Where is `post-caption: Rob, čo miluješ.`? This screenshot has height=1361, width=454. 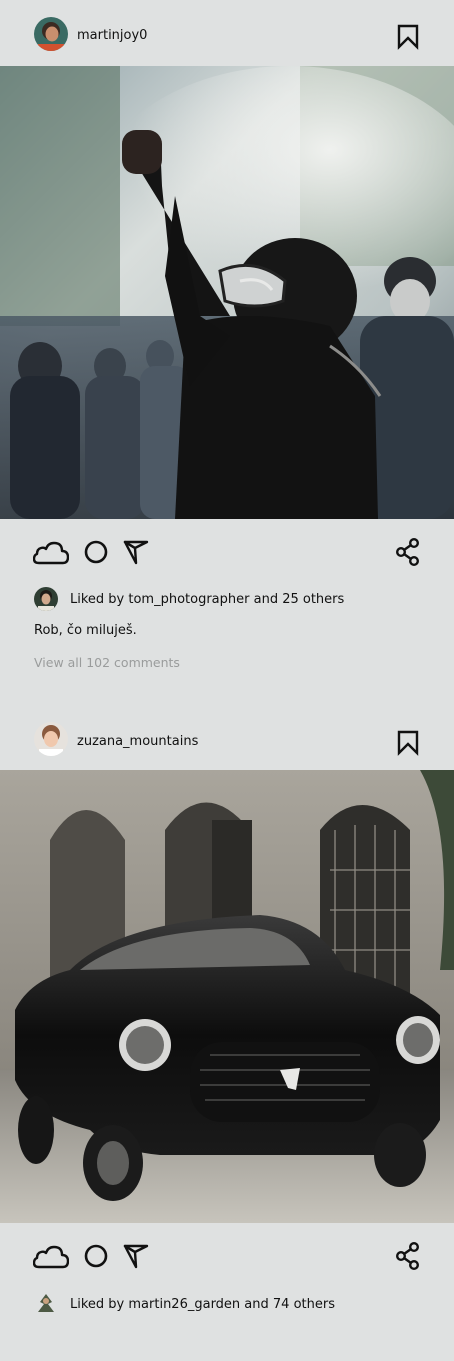 post-caption: Rob, čo miluješ. is located at coordinates (85, 630).